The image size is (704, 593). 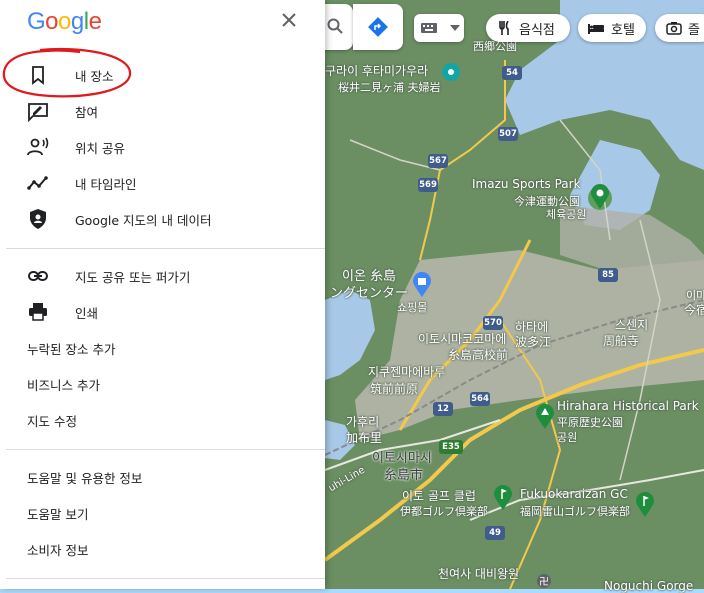 What do you see at coordinates (480, 399) in the screenshot?
I see `route-shield: 564` at bounding box center [480, 399].